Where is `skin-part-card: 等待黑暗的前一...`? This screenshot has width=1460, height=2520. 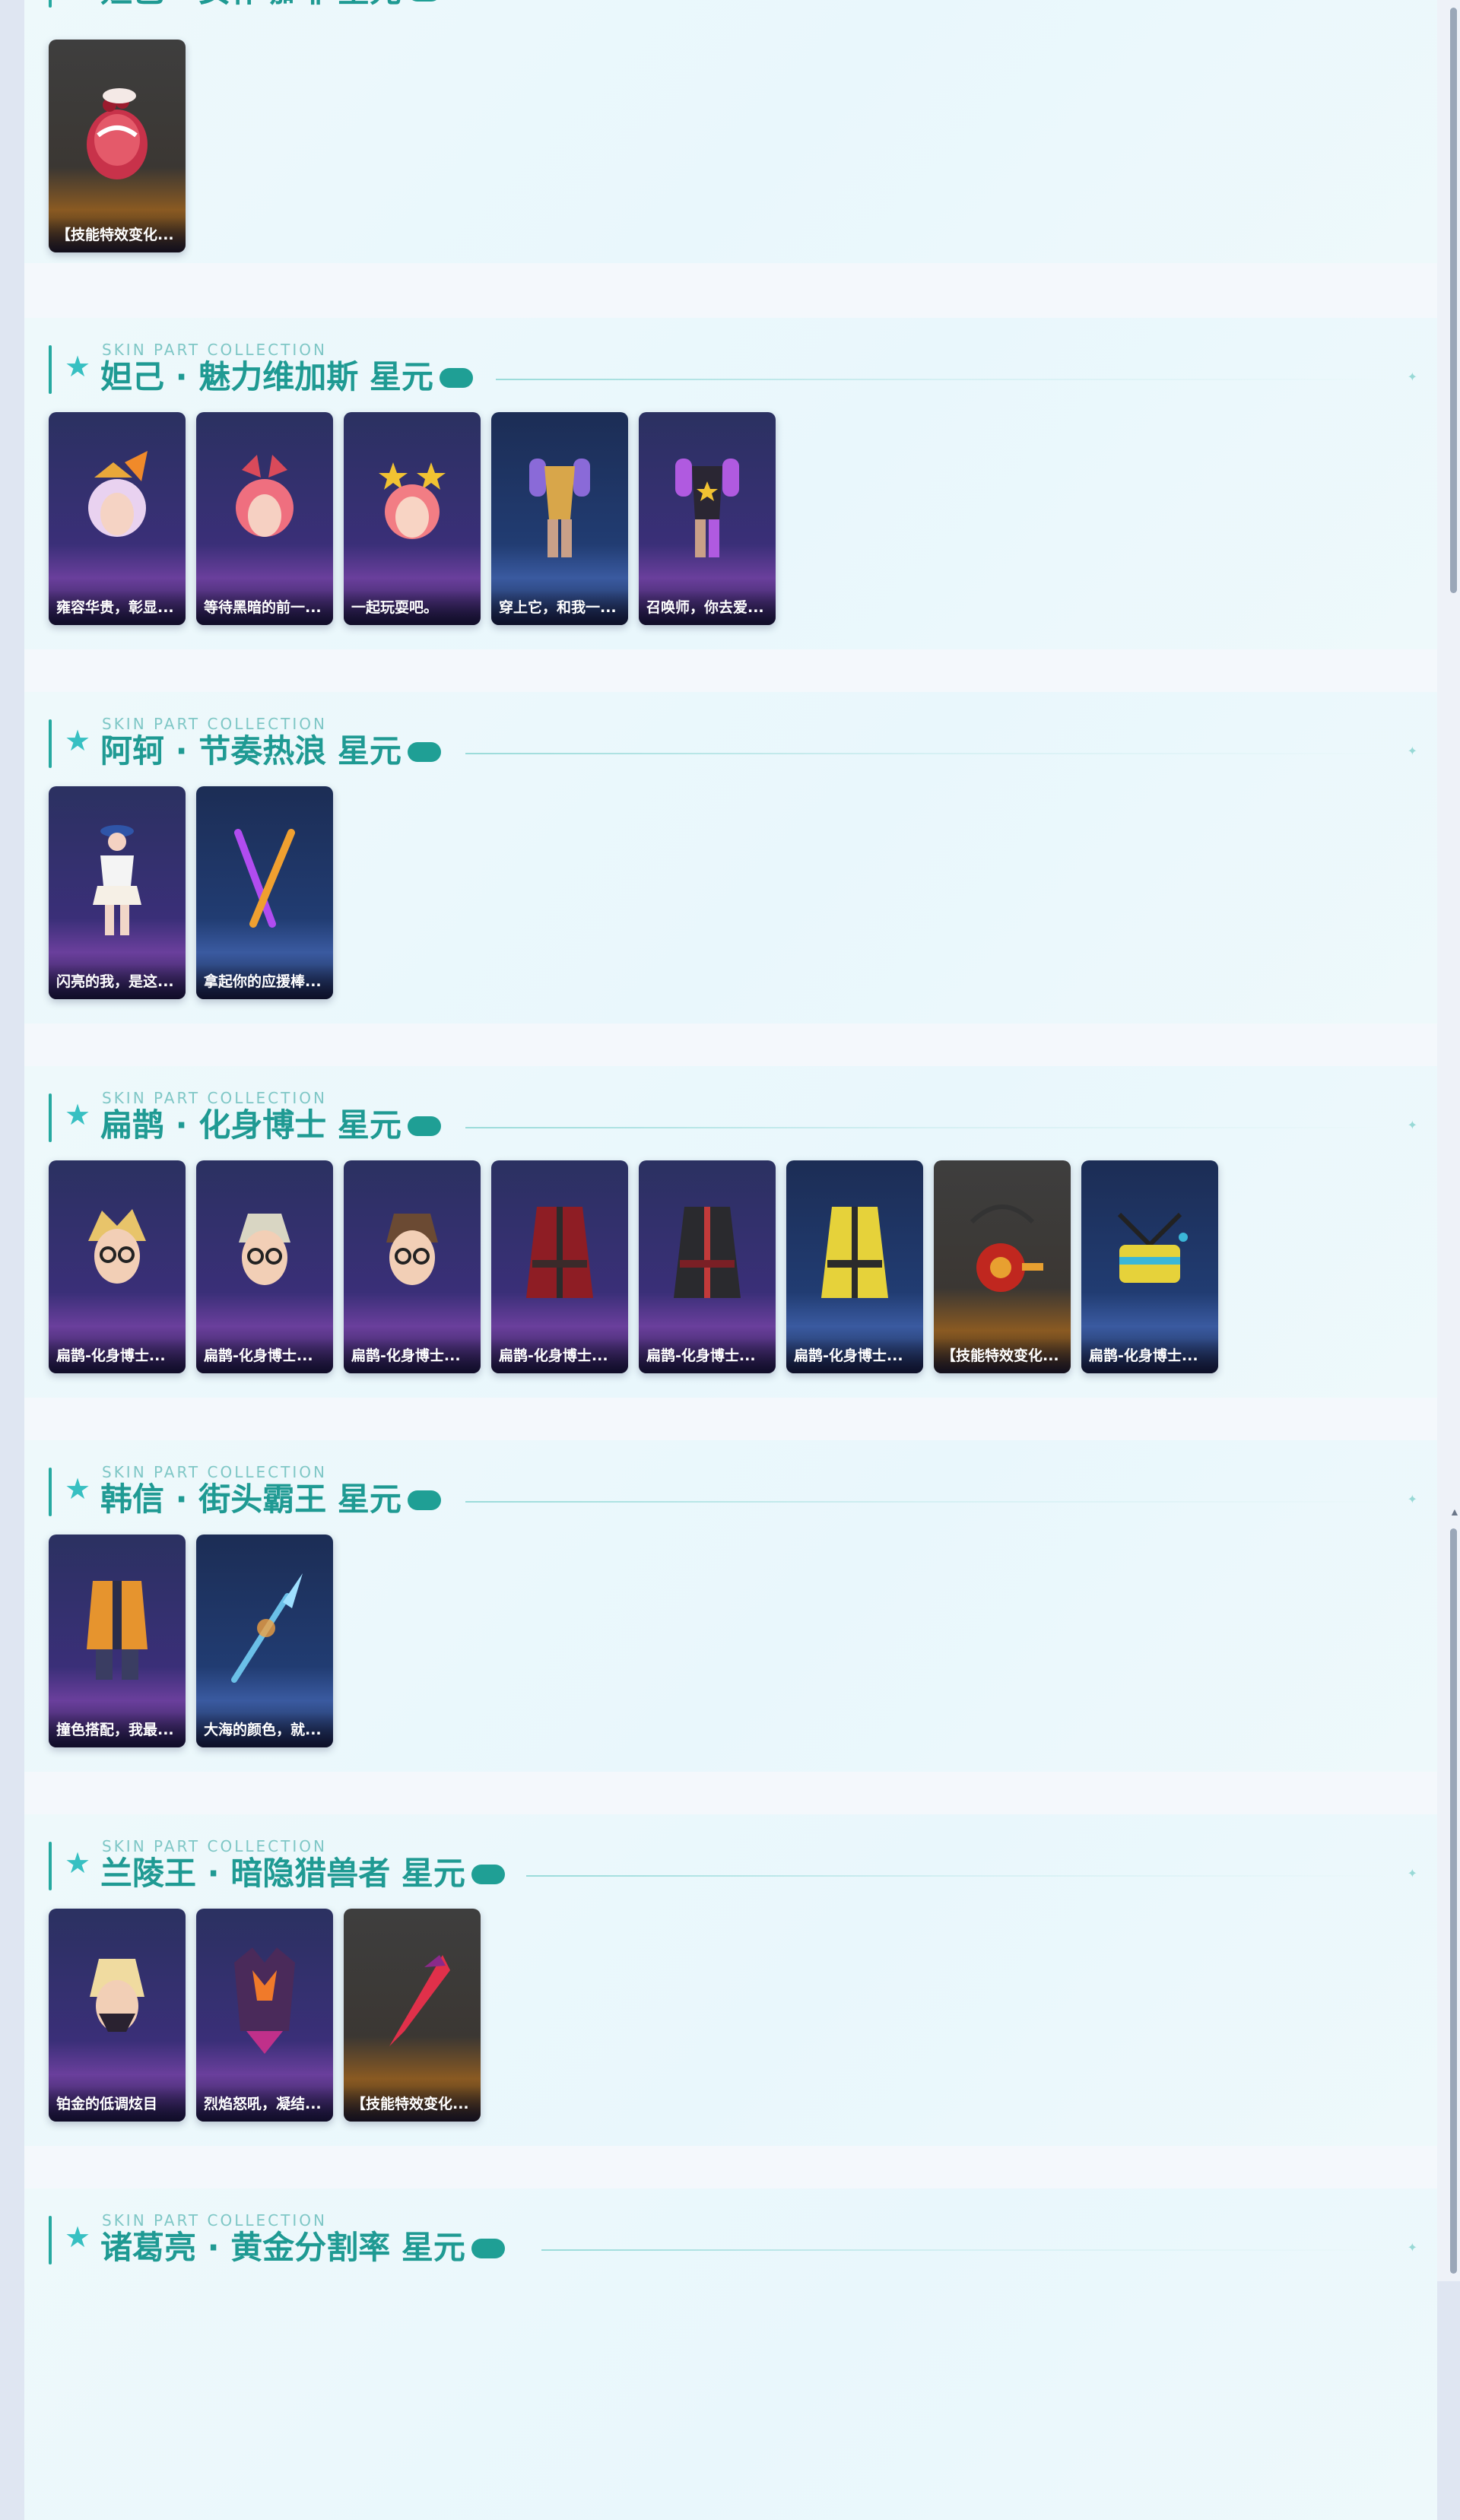 skin-part-card: 等待黑暗的前一... is located at coordinates (264, 518).